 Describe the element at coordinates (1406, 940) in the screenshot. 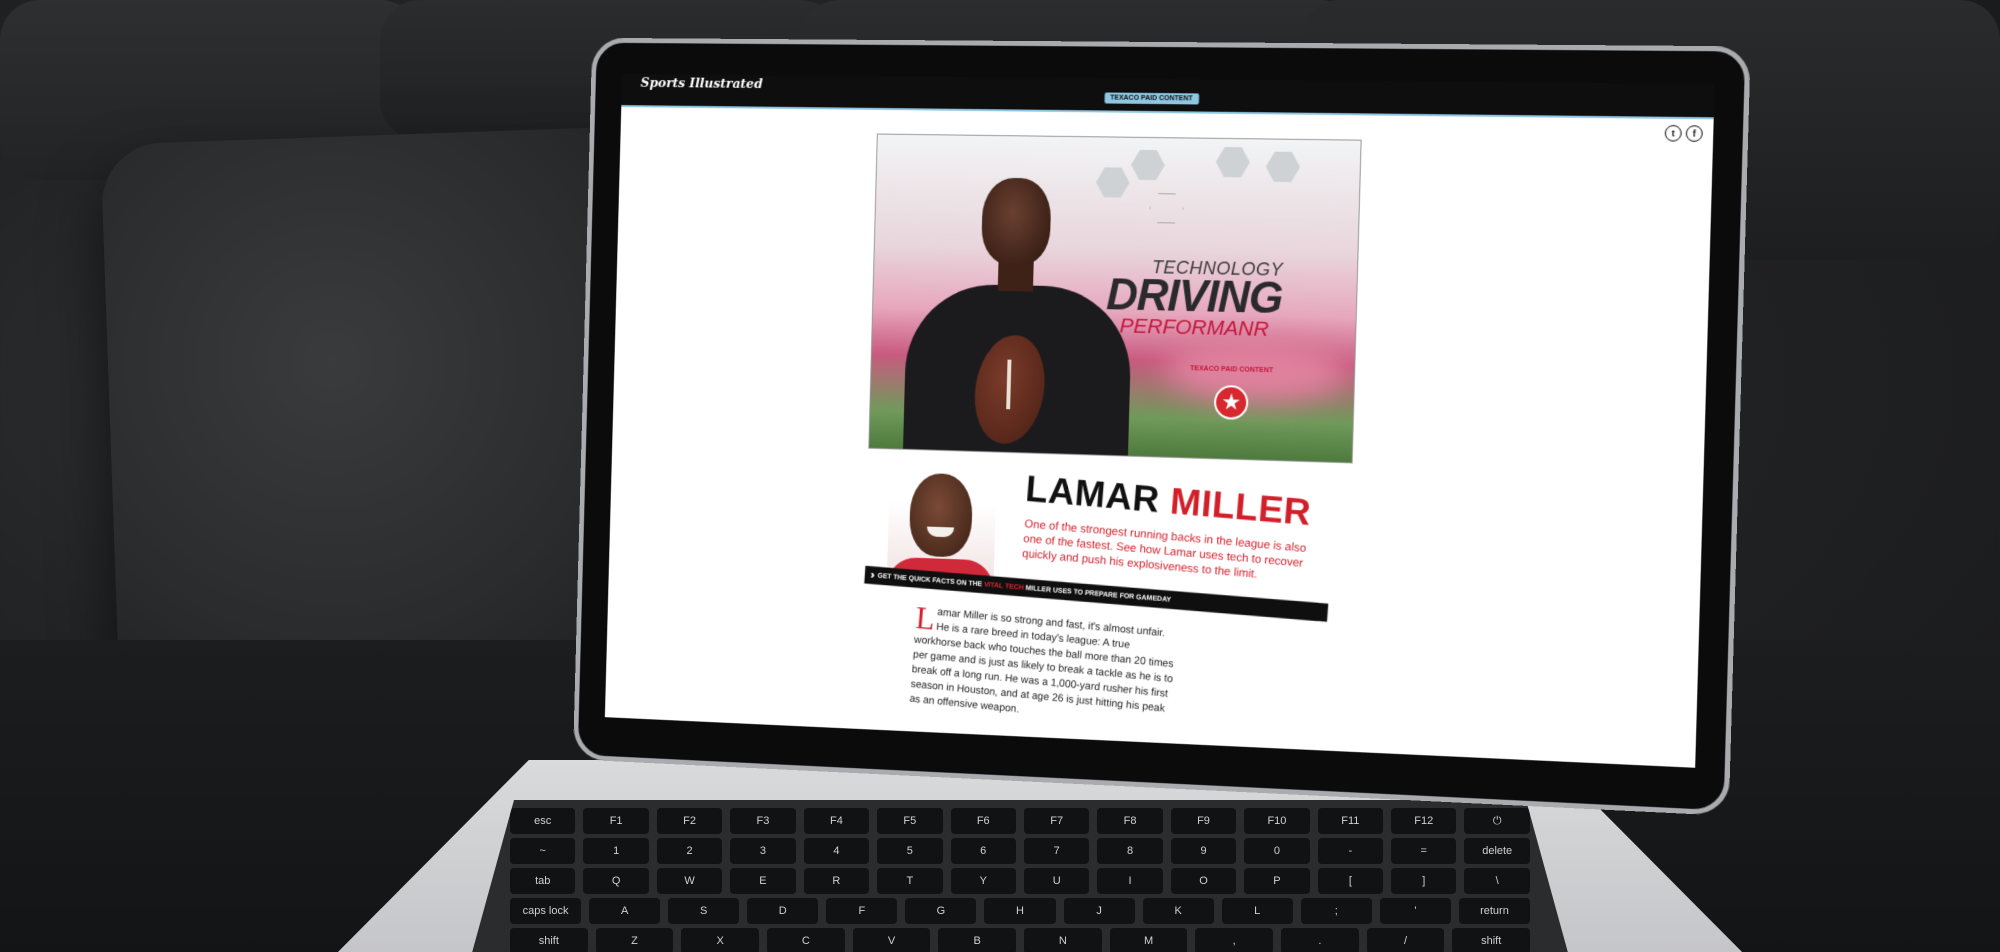

I see `keyboard-key: /` at that location.